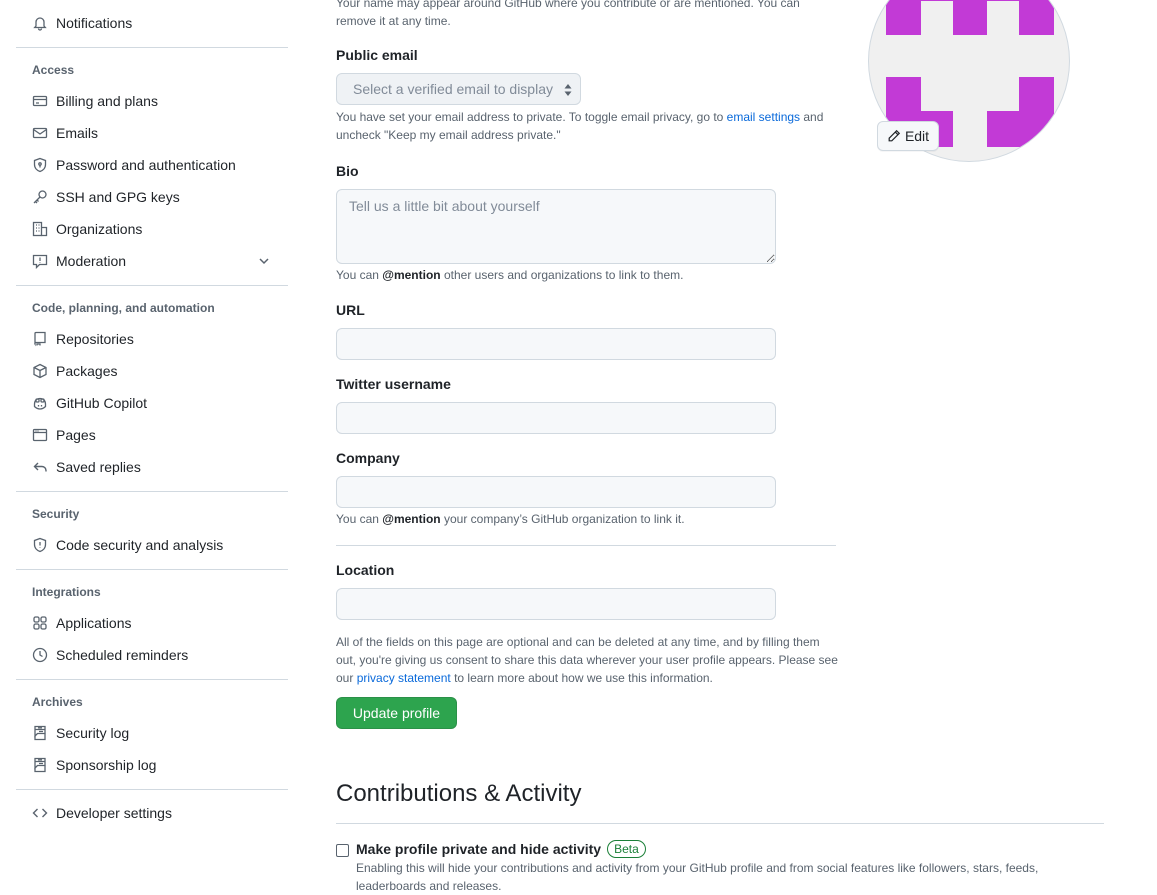 This screenshot has width=1157, height=895. I want to click on sidebar-item-label: Applications, so click(94, 623).